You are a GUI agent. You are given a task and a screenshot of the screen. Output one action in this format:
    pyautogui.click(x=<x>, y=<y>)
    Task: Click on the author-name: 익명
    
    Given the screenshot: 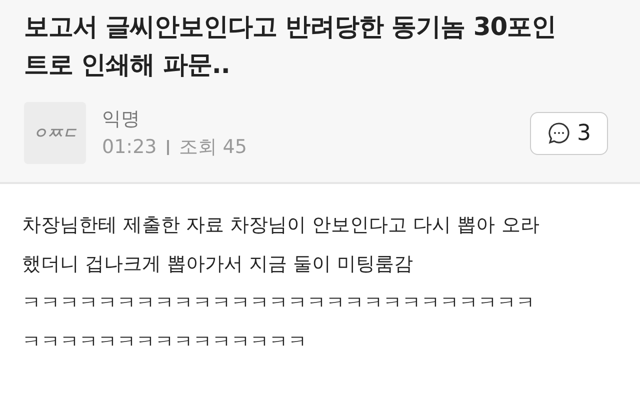 What is the action you would take?
    pyautogui.click(x=121, y=119)
    